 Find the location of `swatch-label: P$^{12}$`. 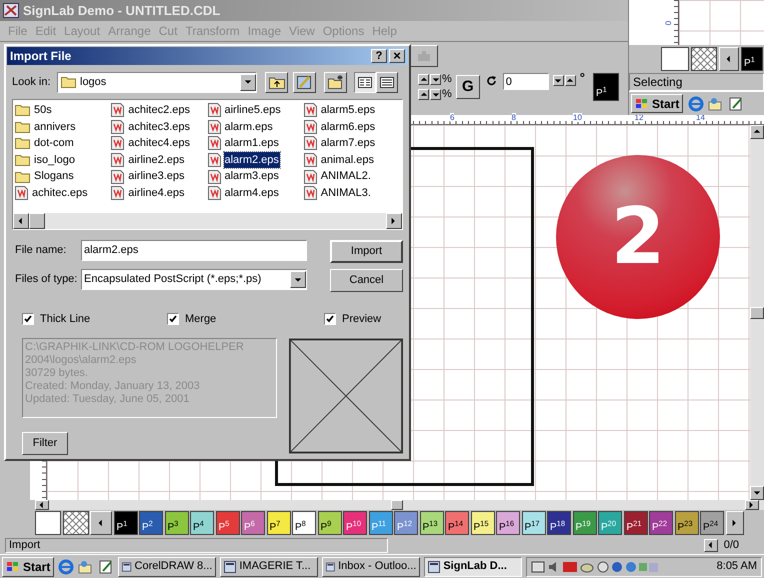

swatch-label: P$^{12}$ is located at coordinates (404, 528).